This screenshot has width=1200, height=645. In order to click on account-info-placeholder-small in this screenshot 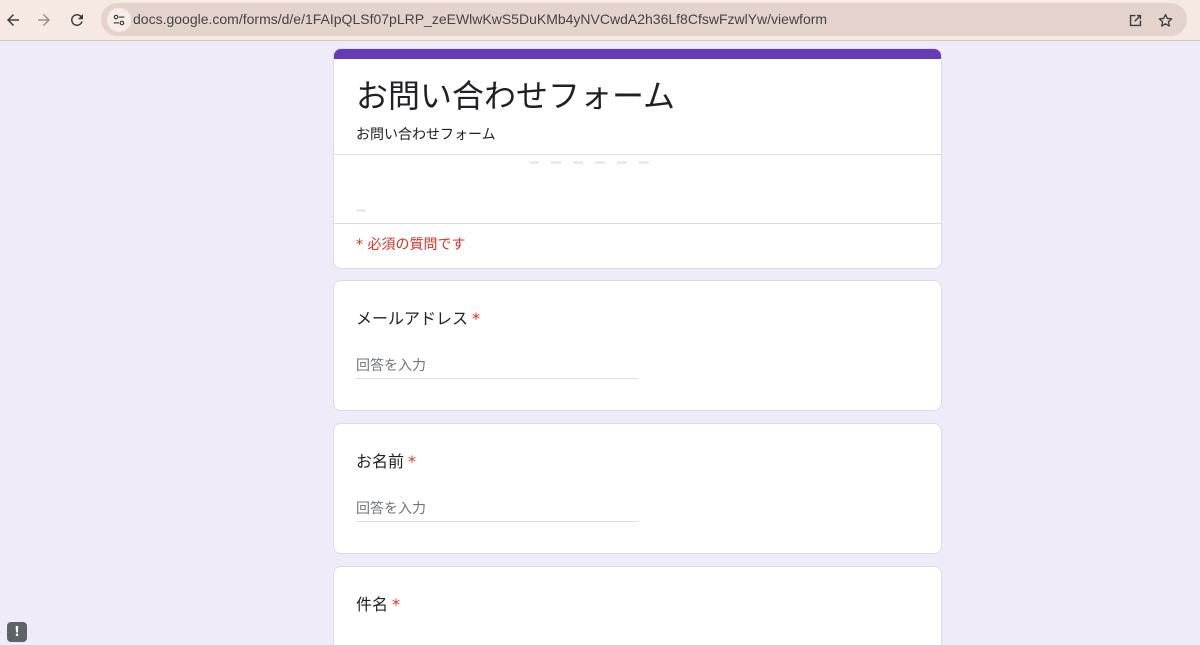, I will do `click(361, 210)`.